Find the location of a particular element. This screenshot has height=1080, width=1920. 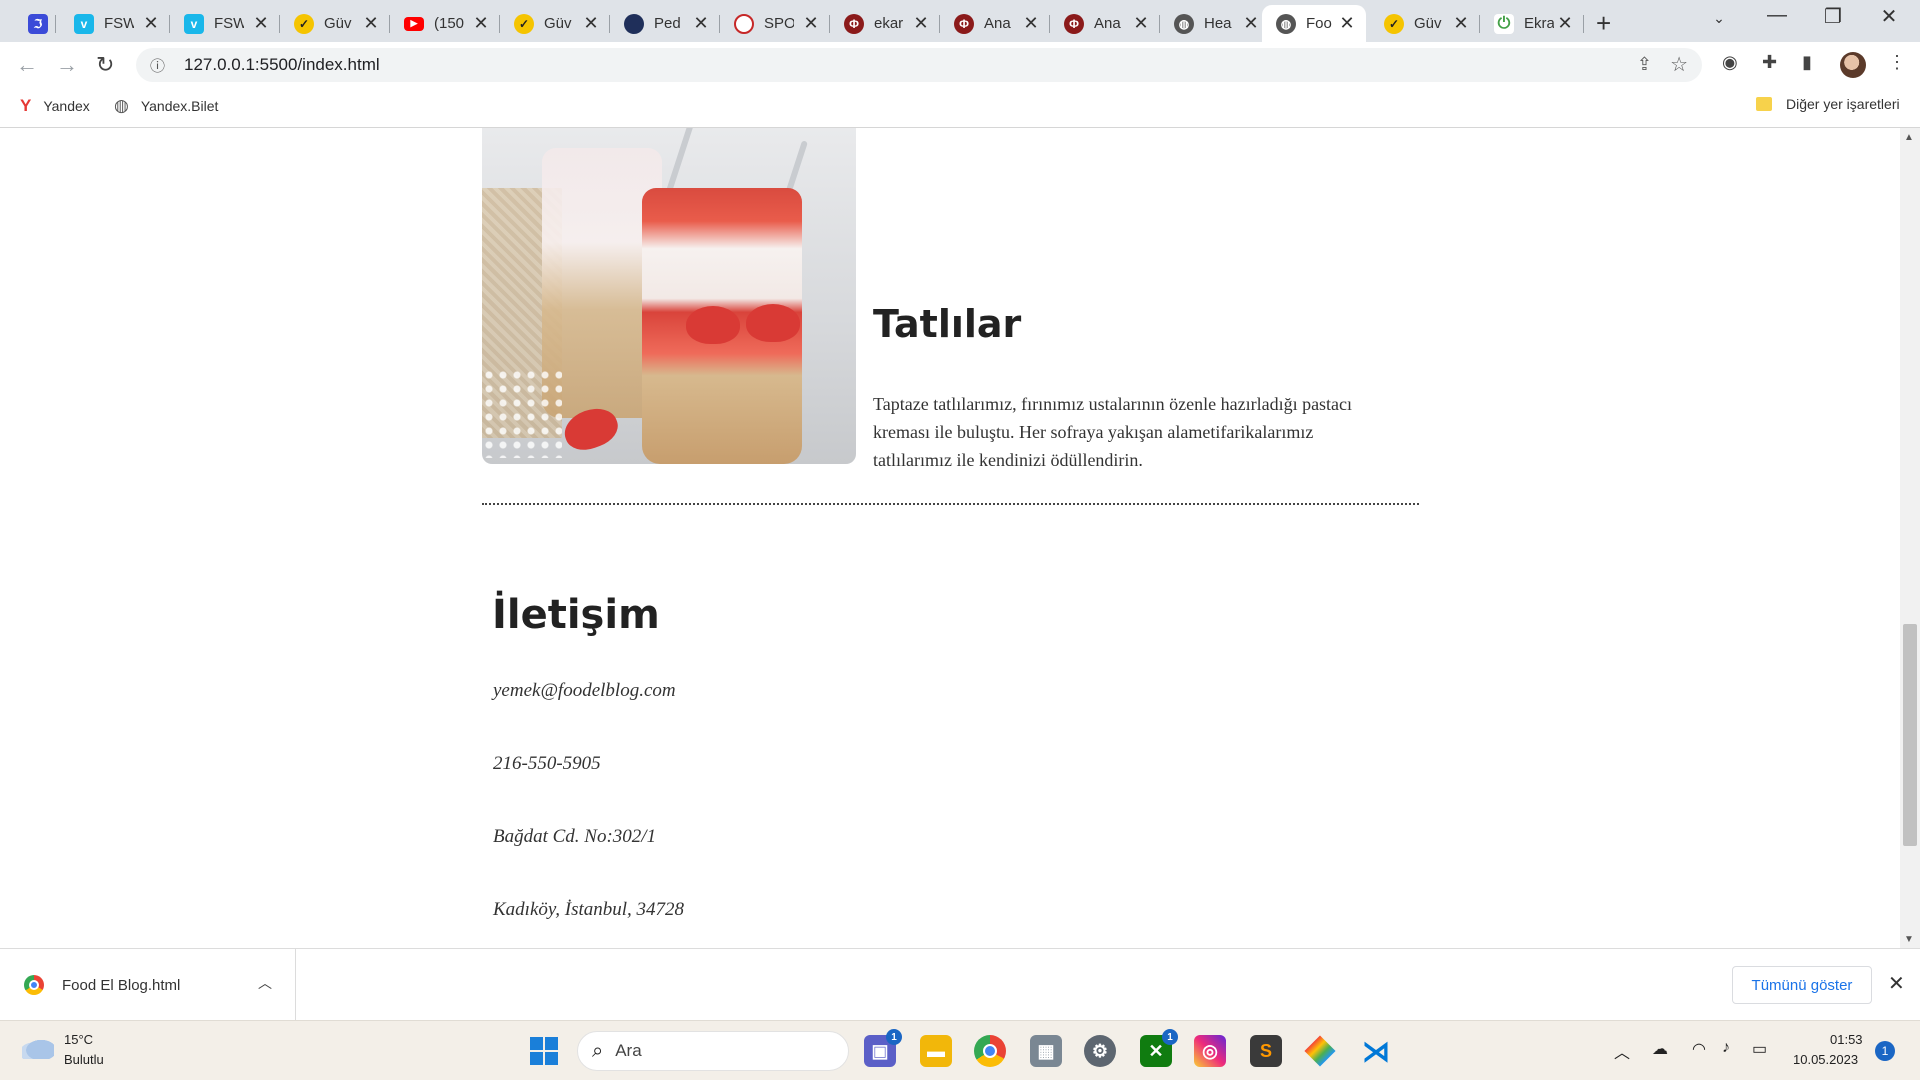

site-info-icon: ⓘ is located at coordinates (160, 65).